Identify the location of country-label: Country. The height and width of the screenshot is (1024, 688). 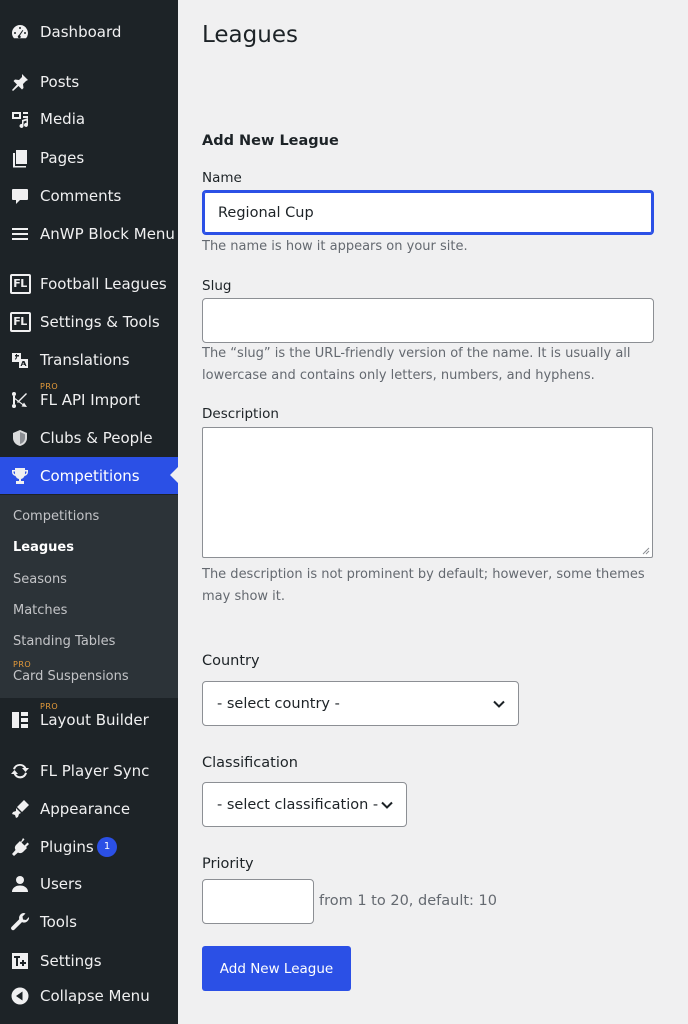
(231, 661).